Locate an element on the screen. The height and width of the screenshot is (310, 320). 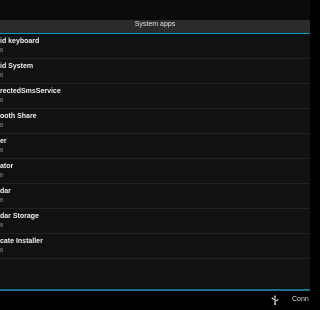
list-item: rectedSmsService B is located at coordinates (155, 96).